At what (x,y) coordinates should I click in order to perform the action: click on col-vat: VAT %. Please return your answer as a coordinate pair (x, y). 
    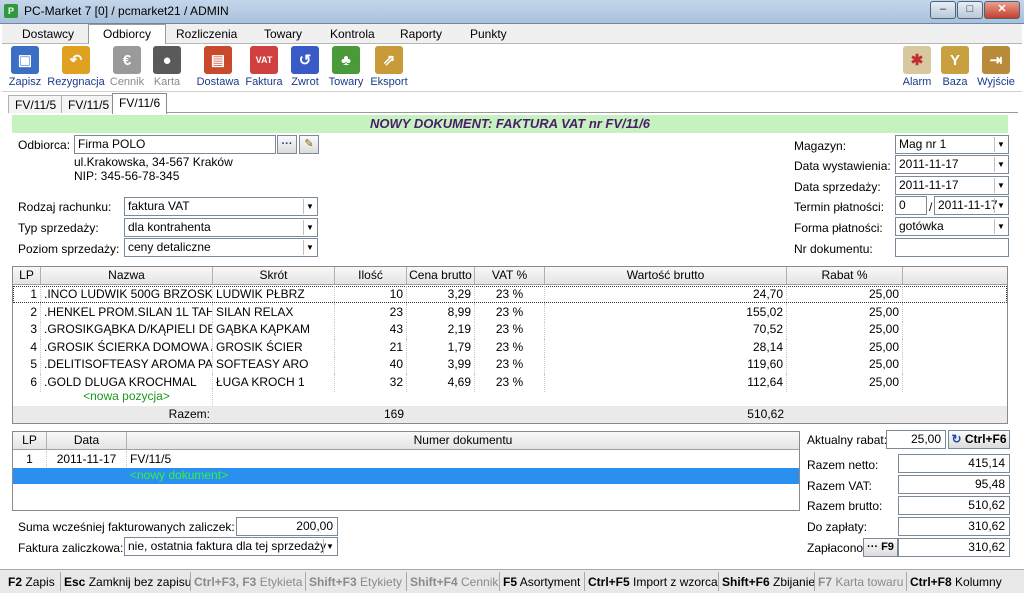
    Looking at the image, I should click on (510, 276).